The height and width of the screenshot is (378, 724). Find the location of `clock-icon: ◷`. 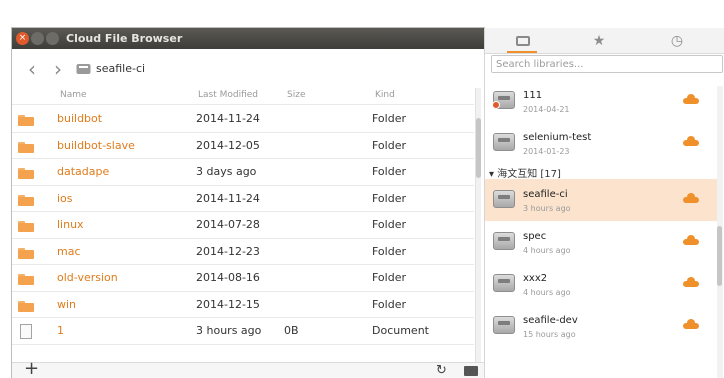

clock-icon: ◷ is located at coordinates (677, 41).